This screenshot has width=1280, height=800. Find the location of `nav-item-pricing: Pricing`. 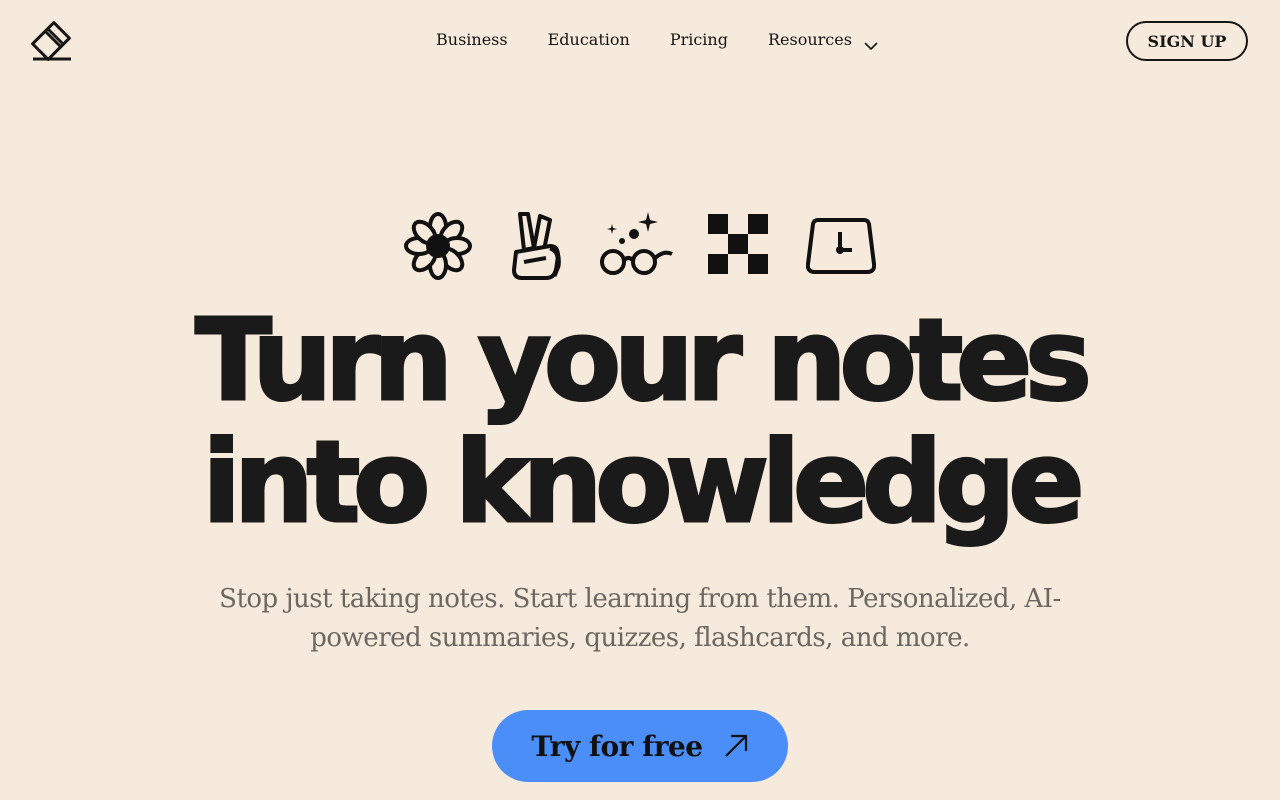

nav-item-pricing: Pricing is located at coordinates (699, 39).